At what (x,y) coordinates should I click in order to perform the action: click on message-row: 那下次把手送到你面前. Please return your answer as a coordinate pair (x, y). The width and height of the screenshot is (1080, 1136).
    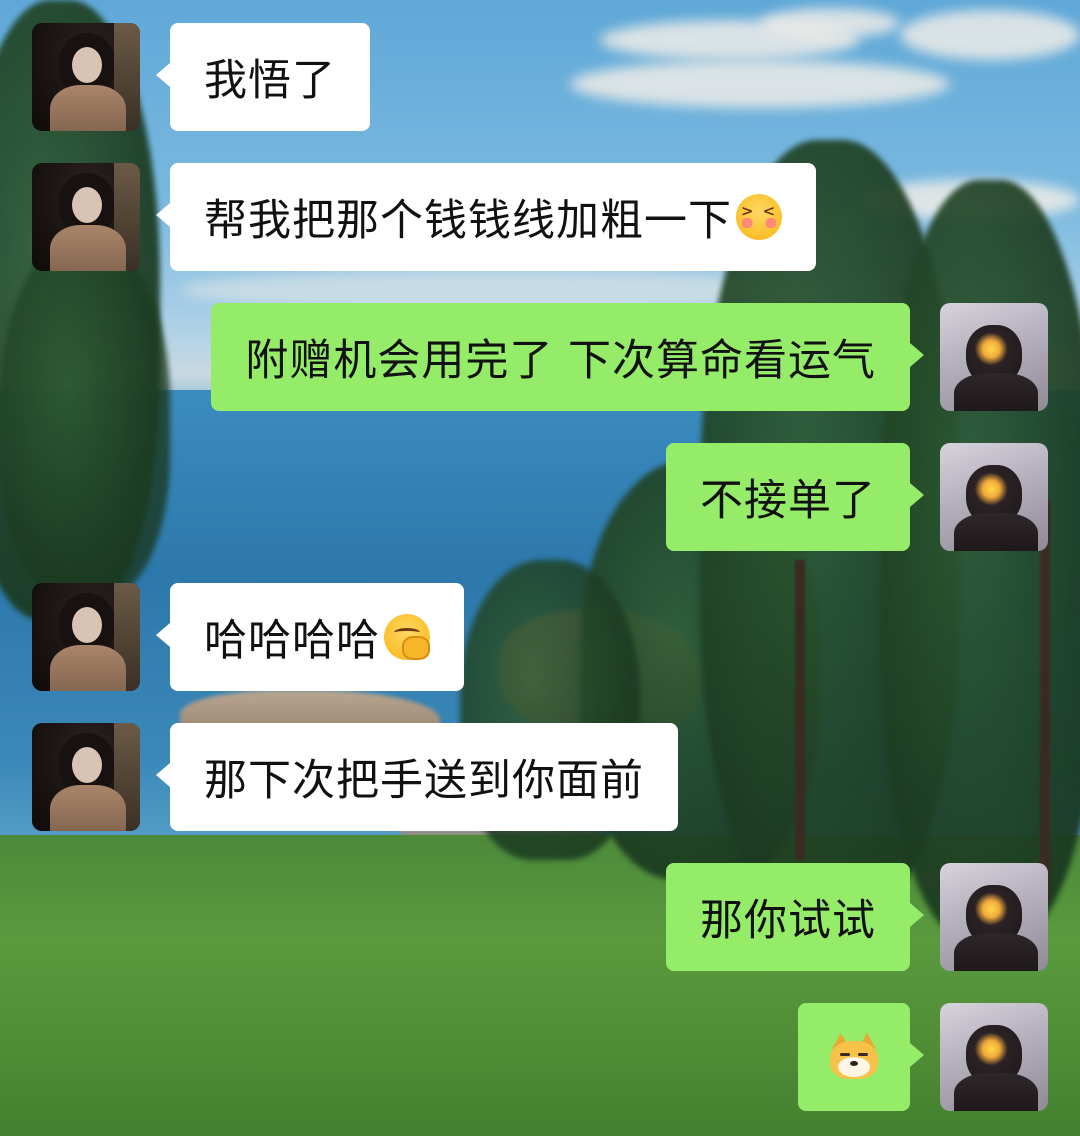
    Looking at the image, I should click on (540, 777).